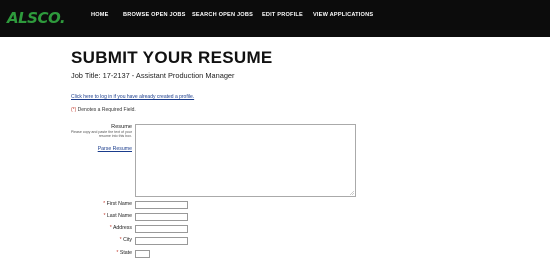 This screenshot has height=260, width=550. I want to click on address-label-text: Address, so click(121, 228).